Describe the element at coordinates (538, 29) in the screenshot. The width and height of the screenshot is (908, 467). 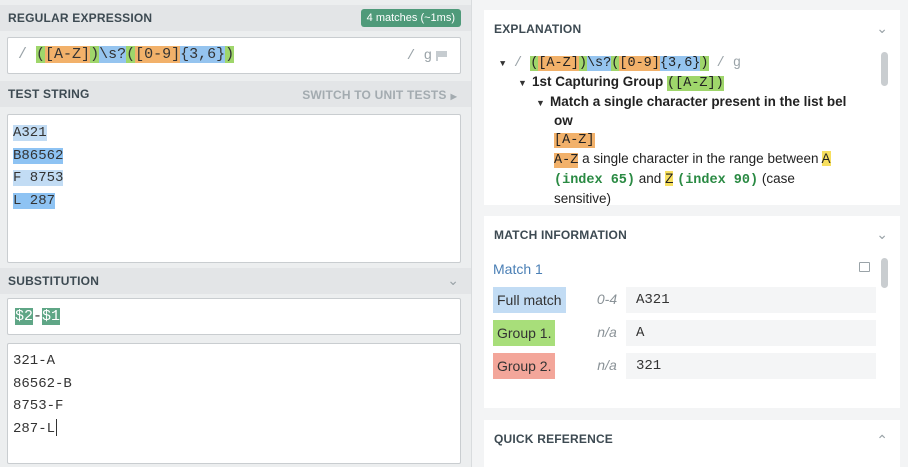
I see `explanation-title: EXPLANATION` at that location.